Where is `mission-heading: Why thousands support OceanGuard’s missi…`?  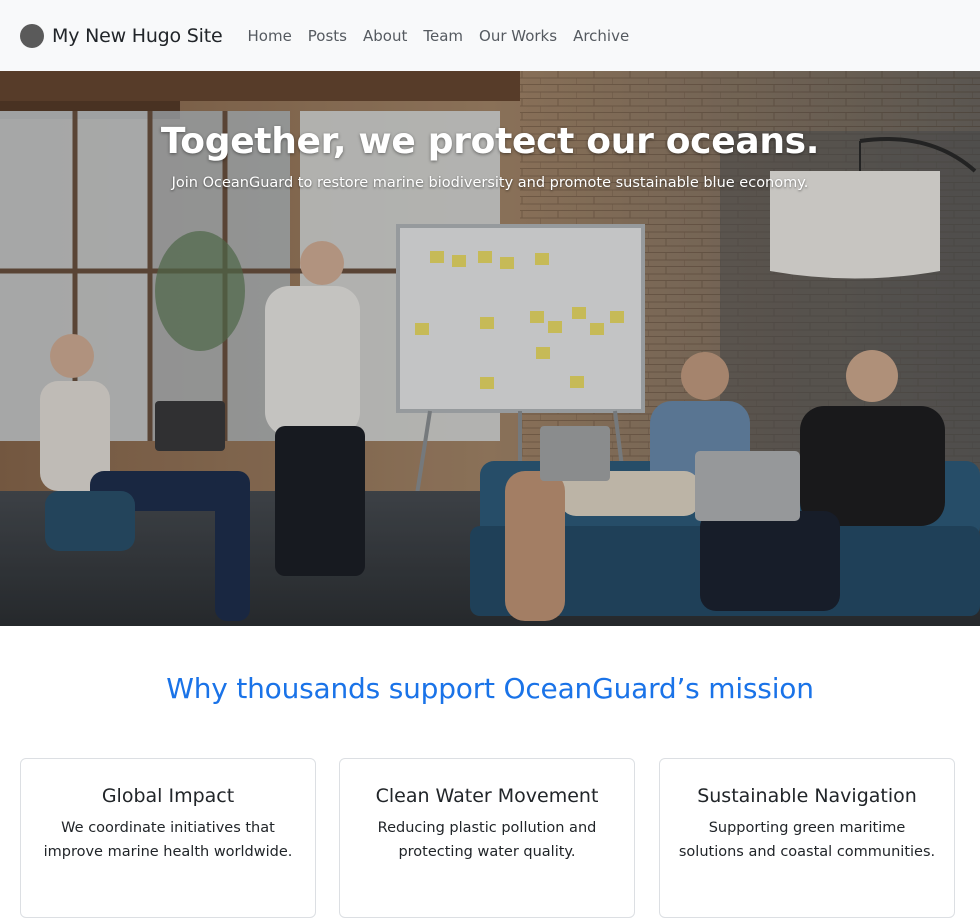
mission-heading: Why thousands support OceanGuard’s missi… is located at coordinates (490, 688).